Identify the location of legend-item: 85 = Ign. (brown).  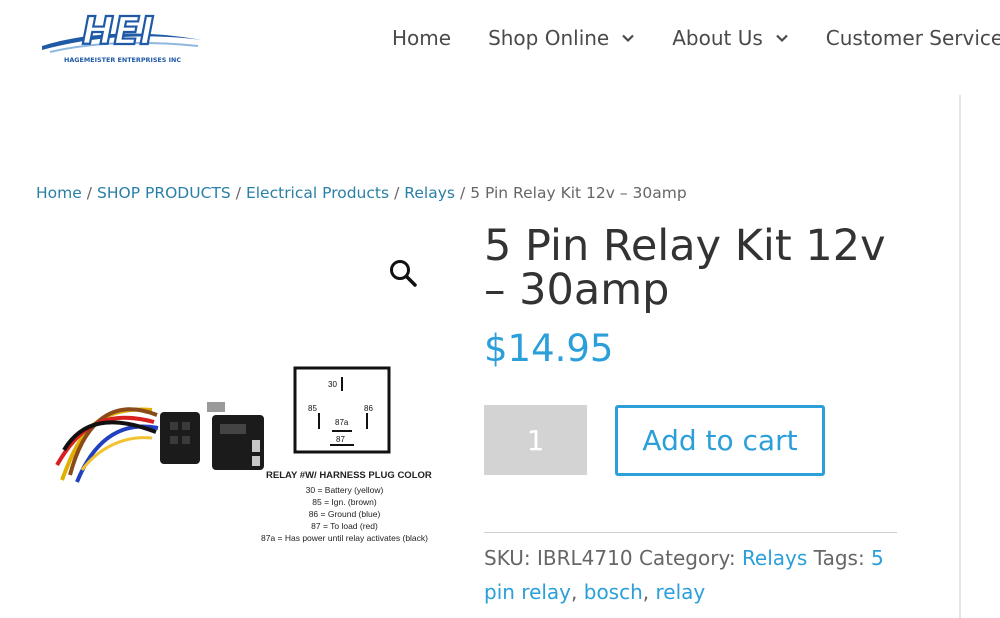
(344, 502).